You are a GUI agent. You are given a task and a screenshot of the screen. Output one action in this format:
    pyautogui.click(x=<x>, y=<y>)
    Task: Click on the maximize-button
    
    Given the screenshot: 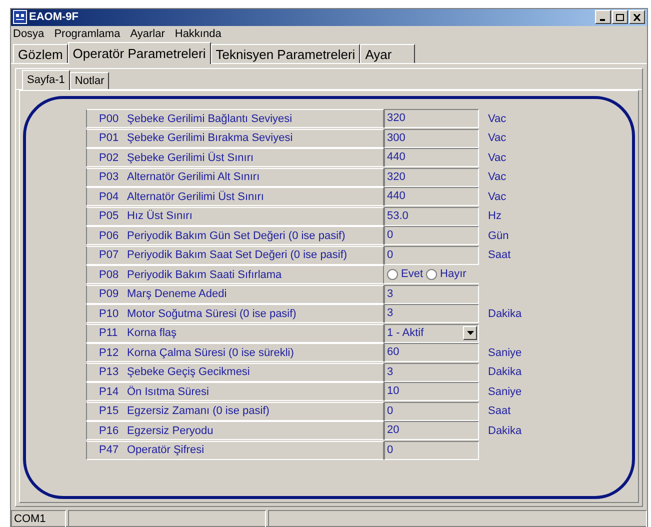 What is the action you would take?
    pyautogui.click(x=620, y=17)
    